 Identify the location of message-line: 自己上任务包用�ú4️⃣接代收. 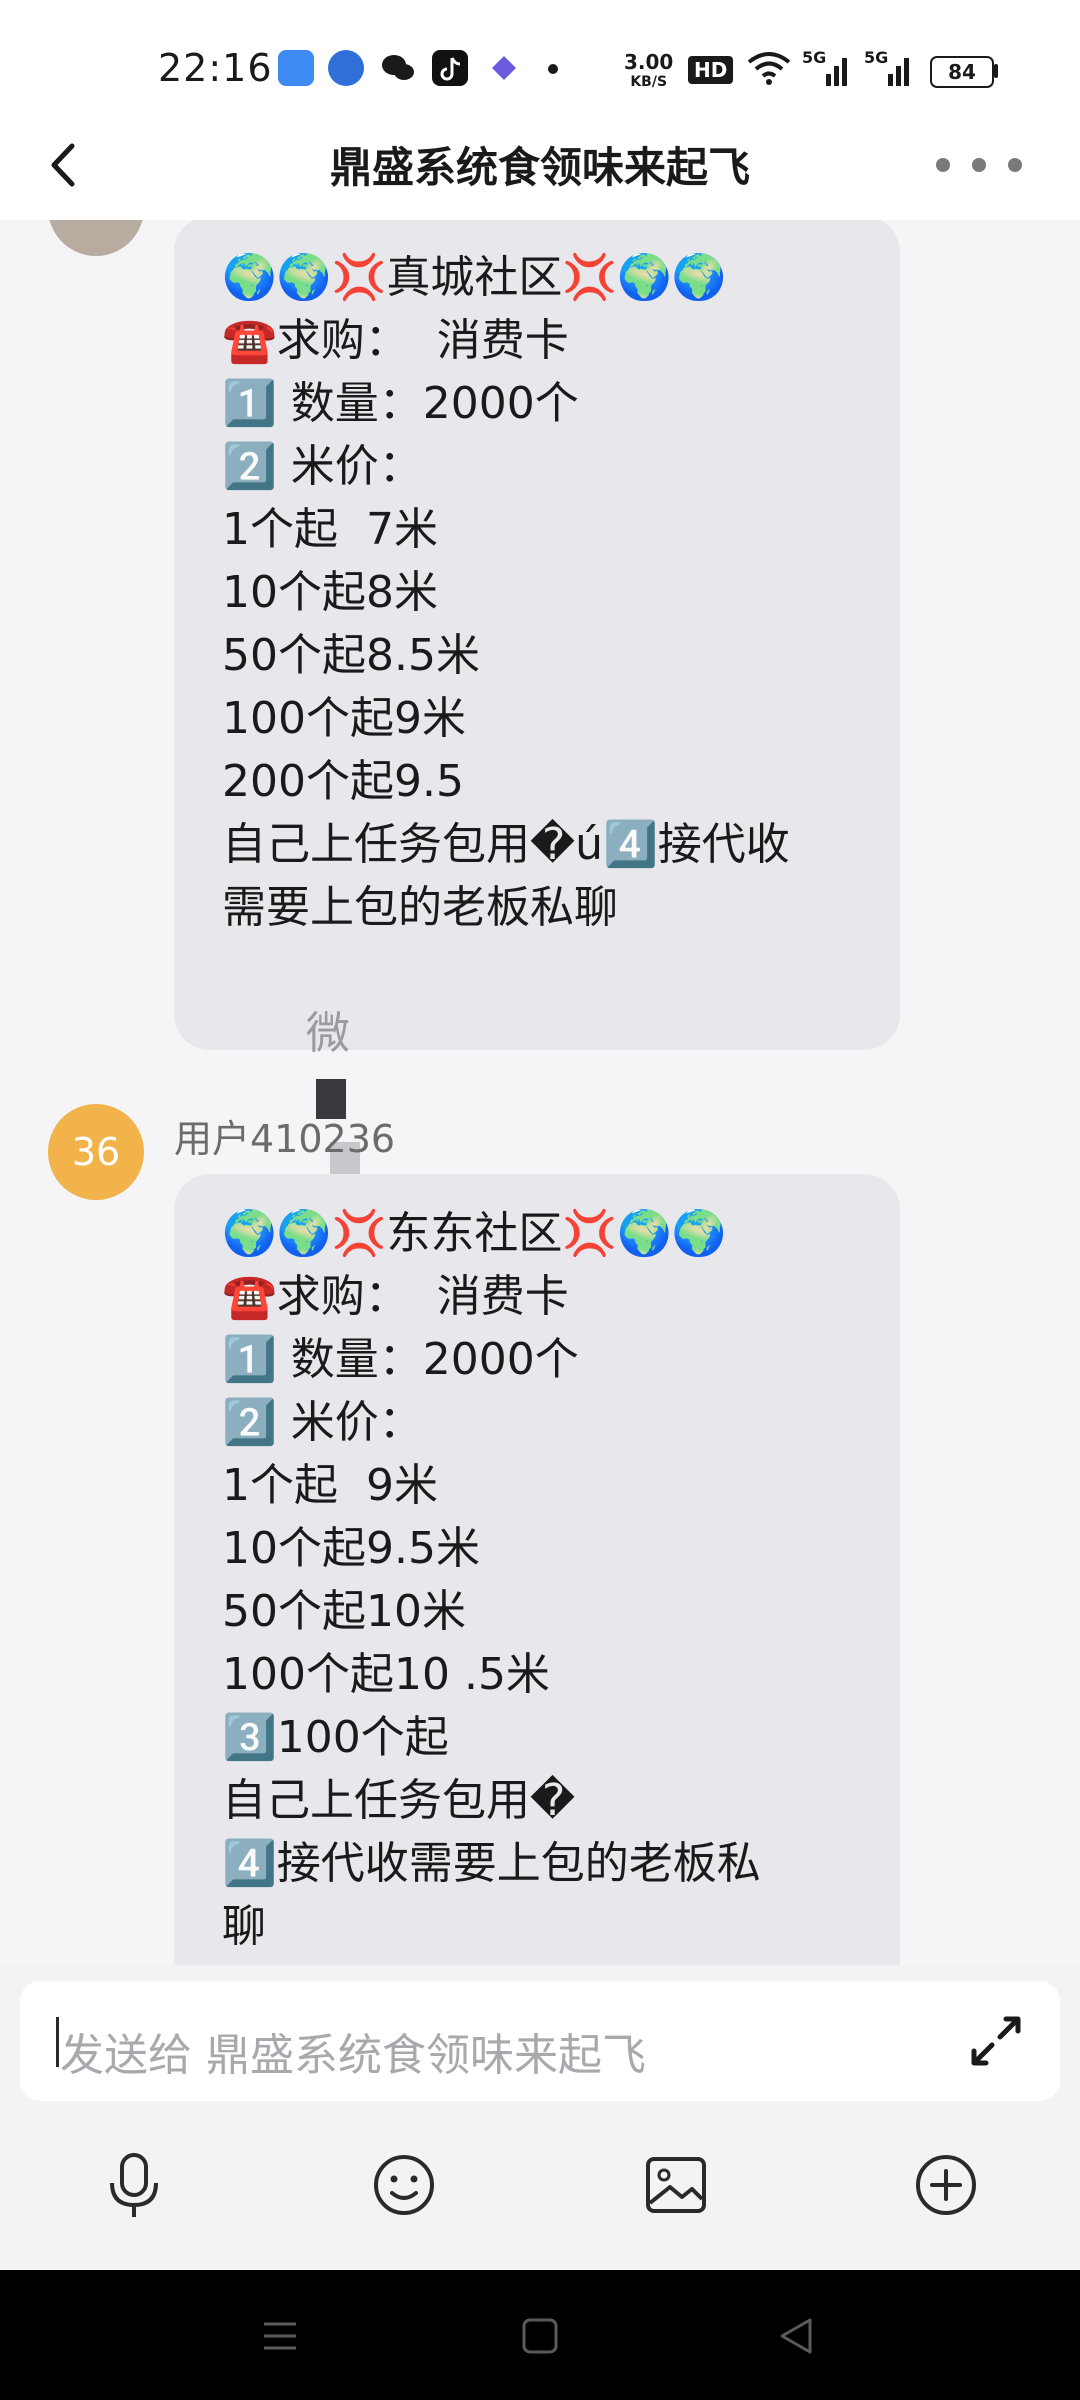
(506, 844).